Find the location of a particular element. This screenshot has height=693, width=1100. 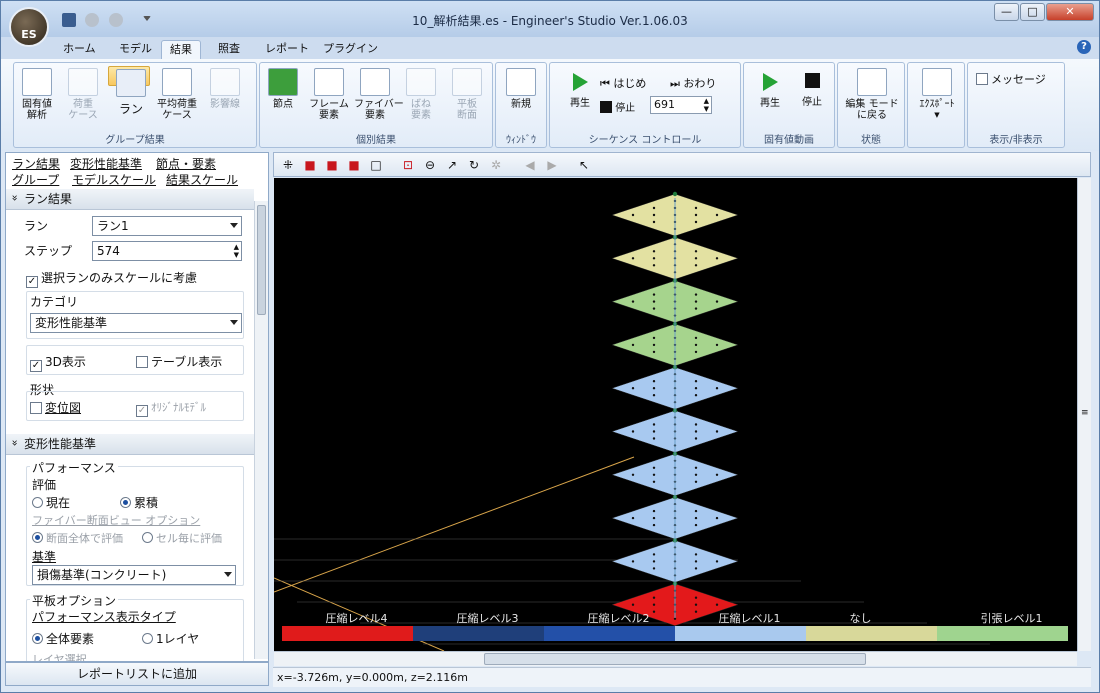

viewport-horizontal-scrollbar is located at coordinates (675, 658).